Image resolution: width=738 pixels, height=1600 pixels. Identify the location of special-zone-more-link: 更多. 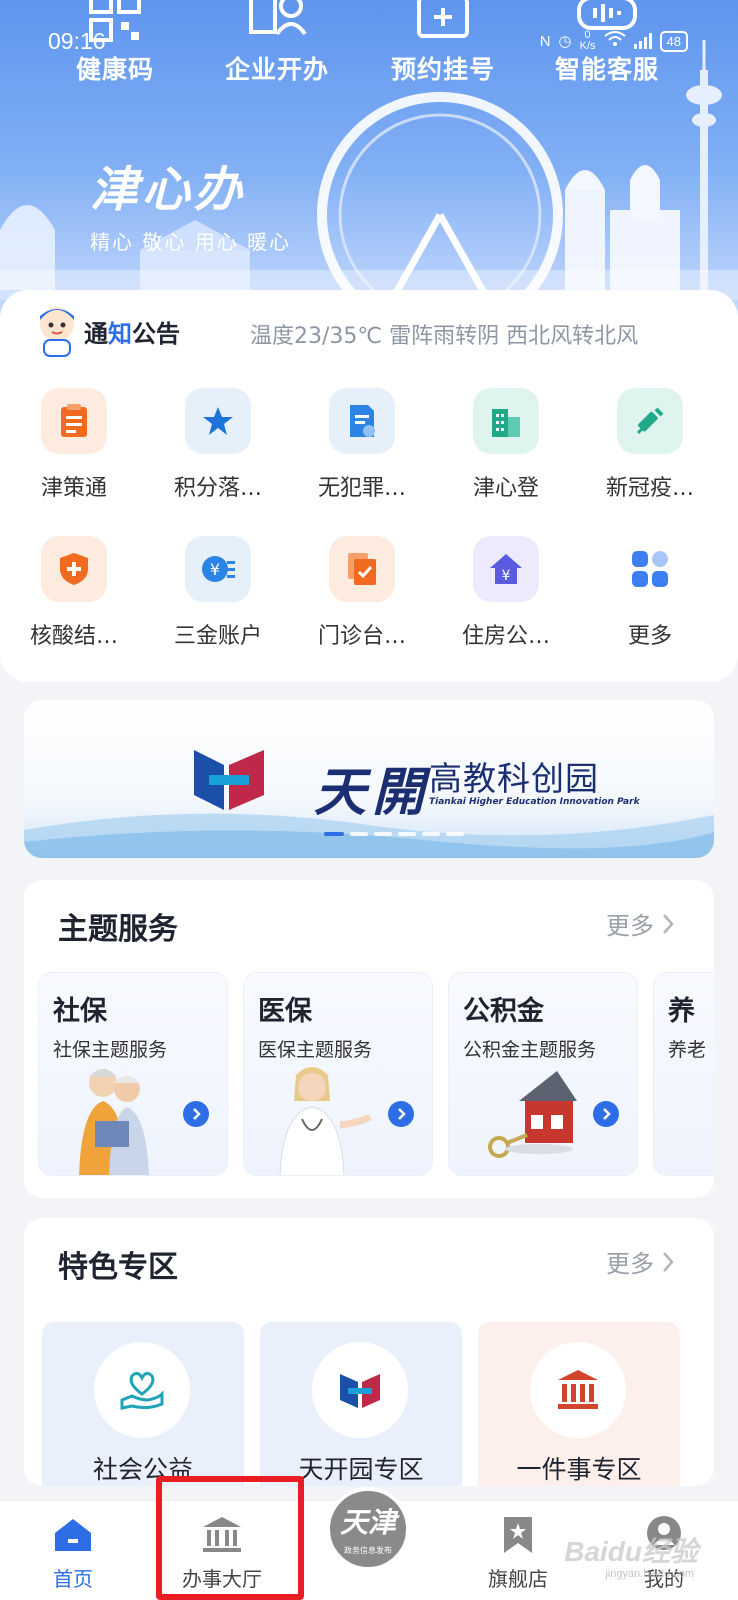
(640, 1261).